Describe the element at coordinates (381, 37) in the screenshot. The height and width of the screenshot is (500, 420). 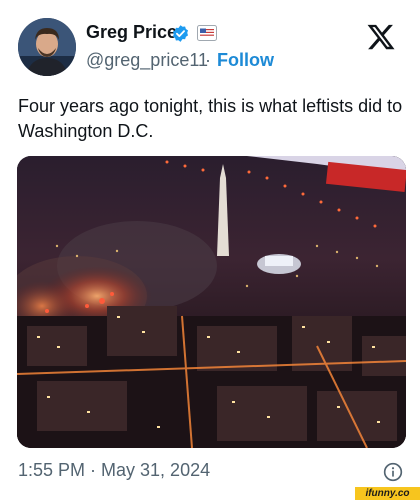
I see `x-logo-icon` at that location.